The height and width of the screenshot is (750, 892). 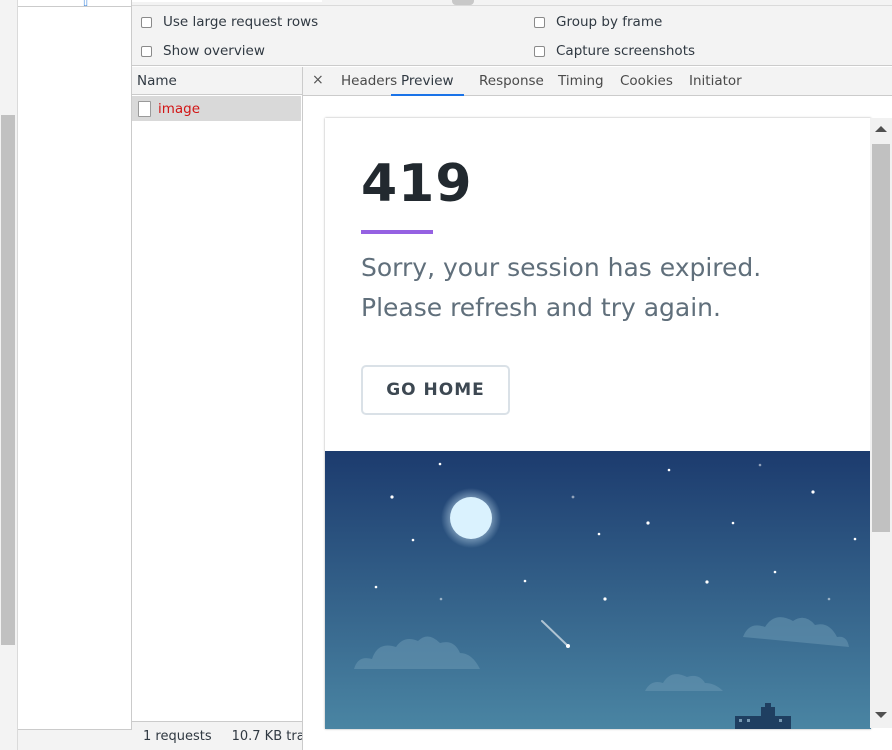 I want to click on left-scrollbar, so click(x=9, y=375).